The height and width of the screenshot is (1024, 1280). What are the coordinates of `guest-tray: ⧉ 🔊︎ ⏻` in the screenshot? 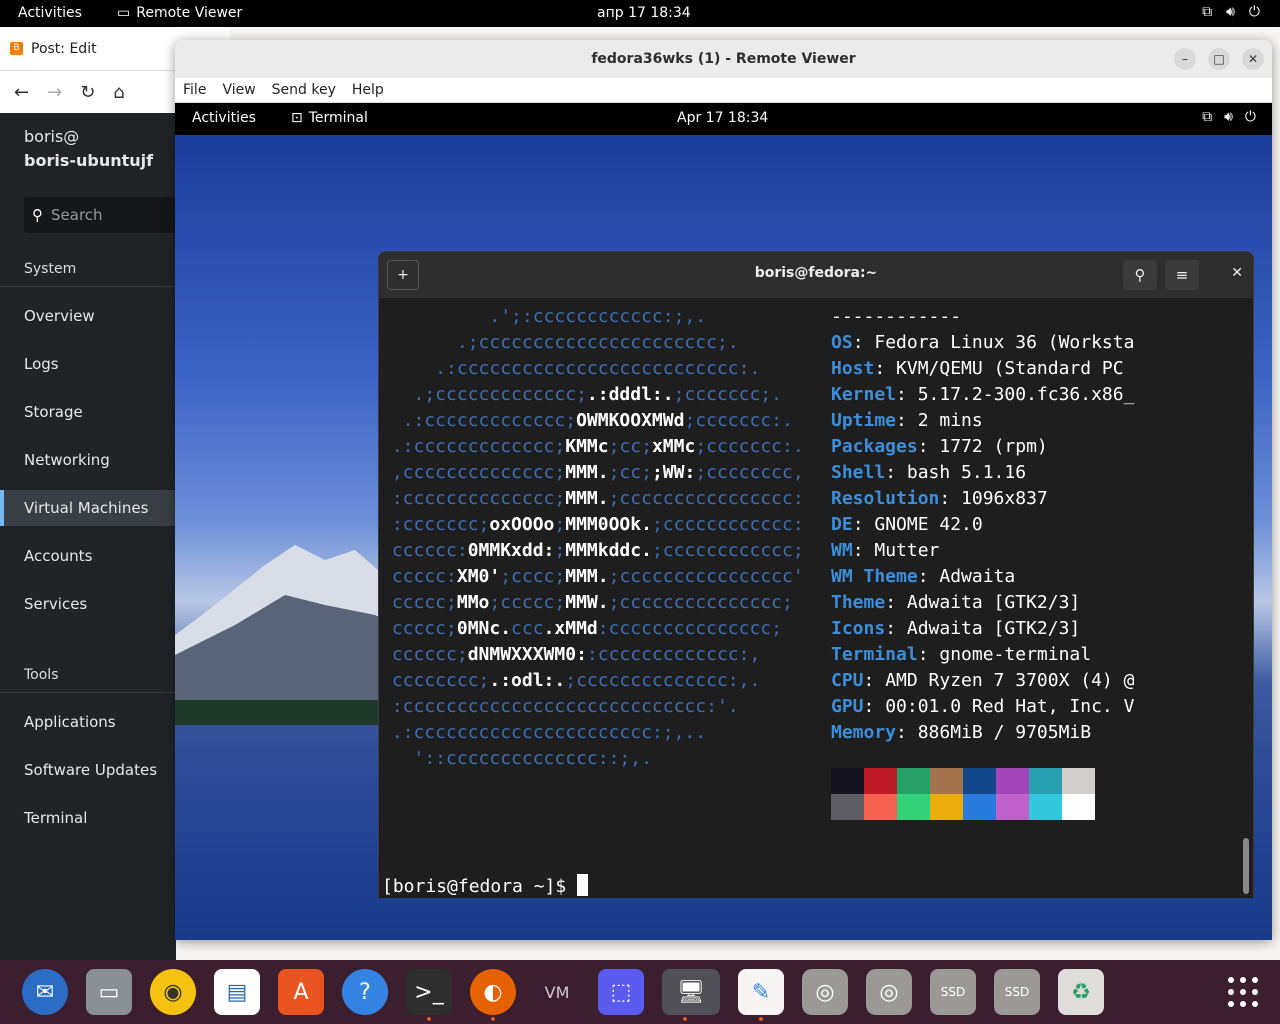 It's located at (1229, 117).